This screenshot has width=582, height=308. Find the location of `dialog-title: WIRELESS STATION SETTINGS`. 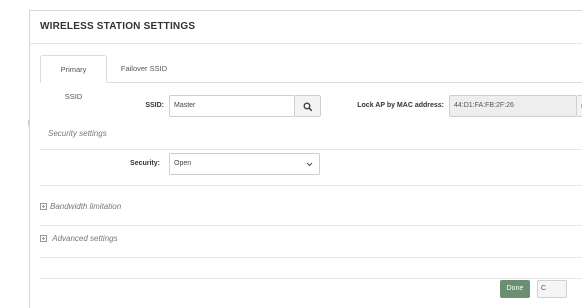

dialog-title: WIRELESS STATION SETTINGS is located at coordinates (118, 26).